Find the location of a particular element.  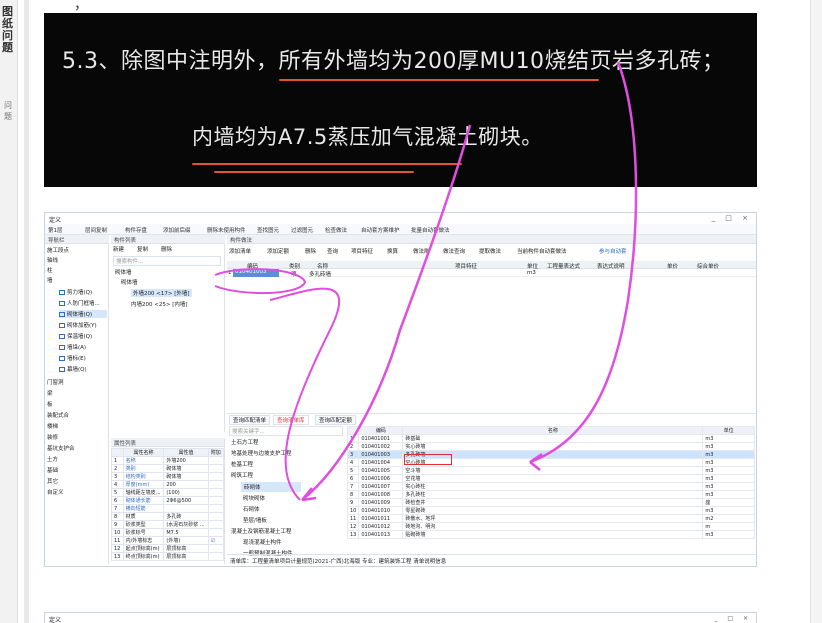

delete-button: 删除 is located at coordinates (310, 251).